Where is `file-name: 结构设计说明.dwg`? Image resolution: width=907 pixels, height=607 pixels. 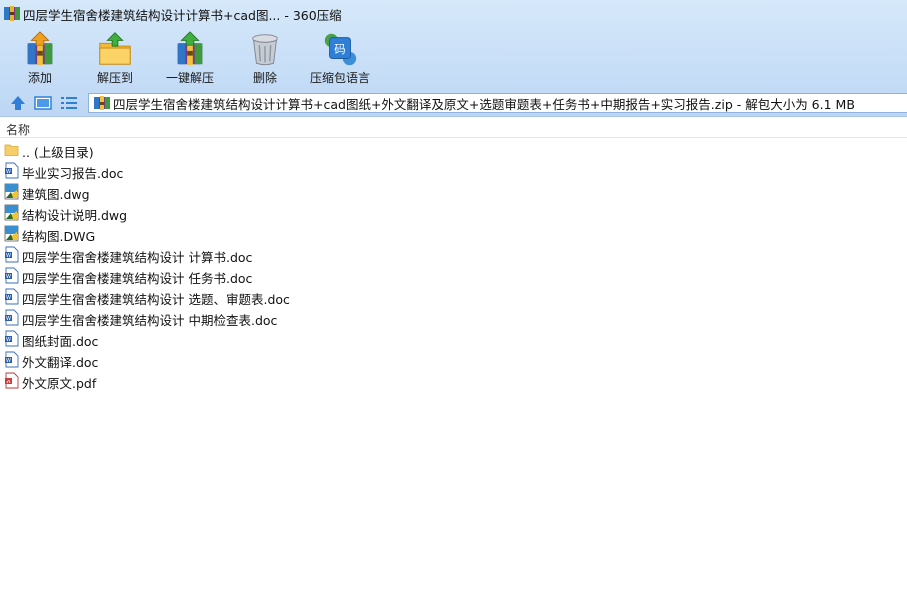 file-name: 结构设计说明.dwg is located at coordinates (75, 215).